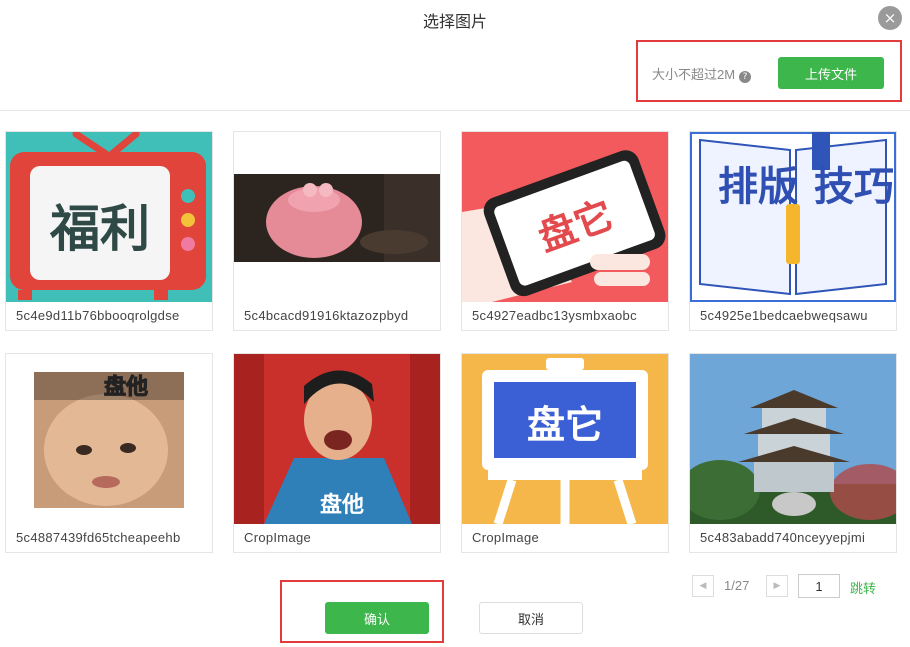 The image size is (910, 647). I want to click on easel-board-icon: 盘它, so click(565, 439).